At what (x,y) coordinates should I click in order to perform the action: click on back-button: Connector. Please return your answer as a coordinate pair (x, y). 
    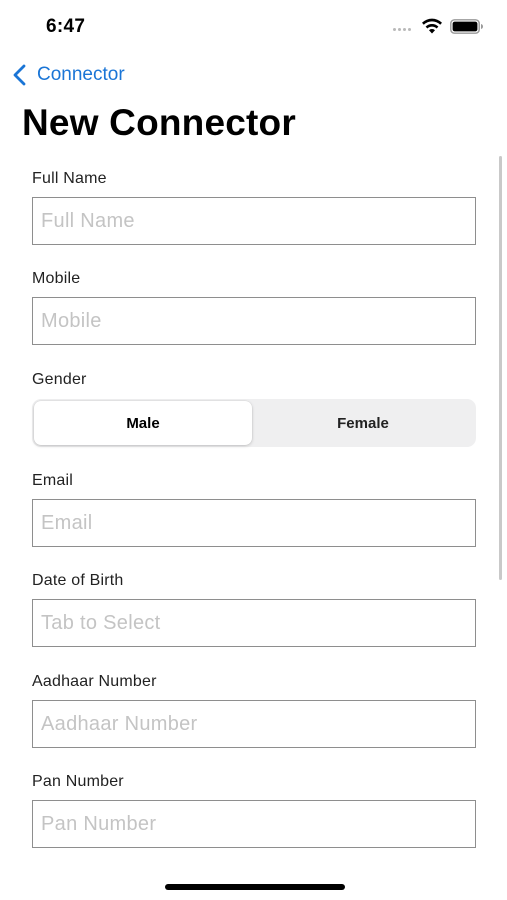
    Looking at the image, I should click on (68, 75).